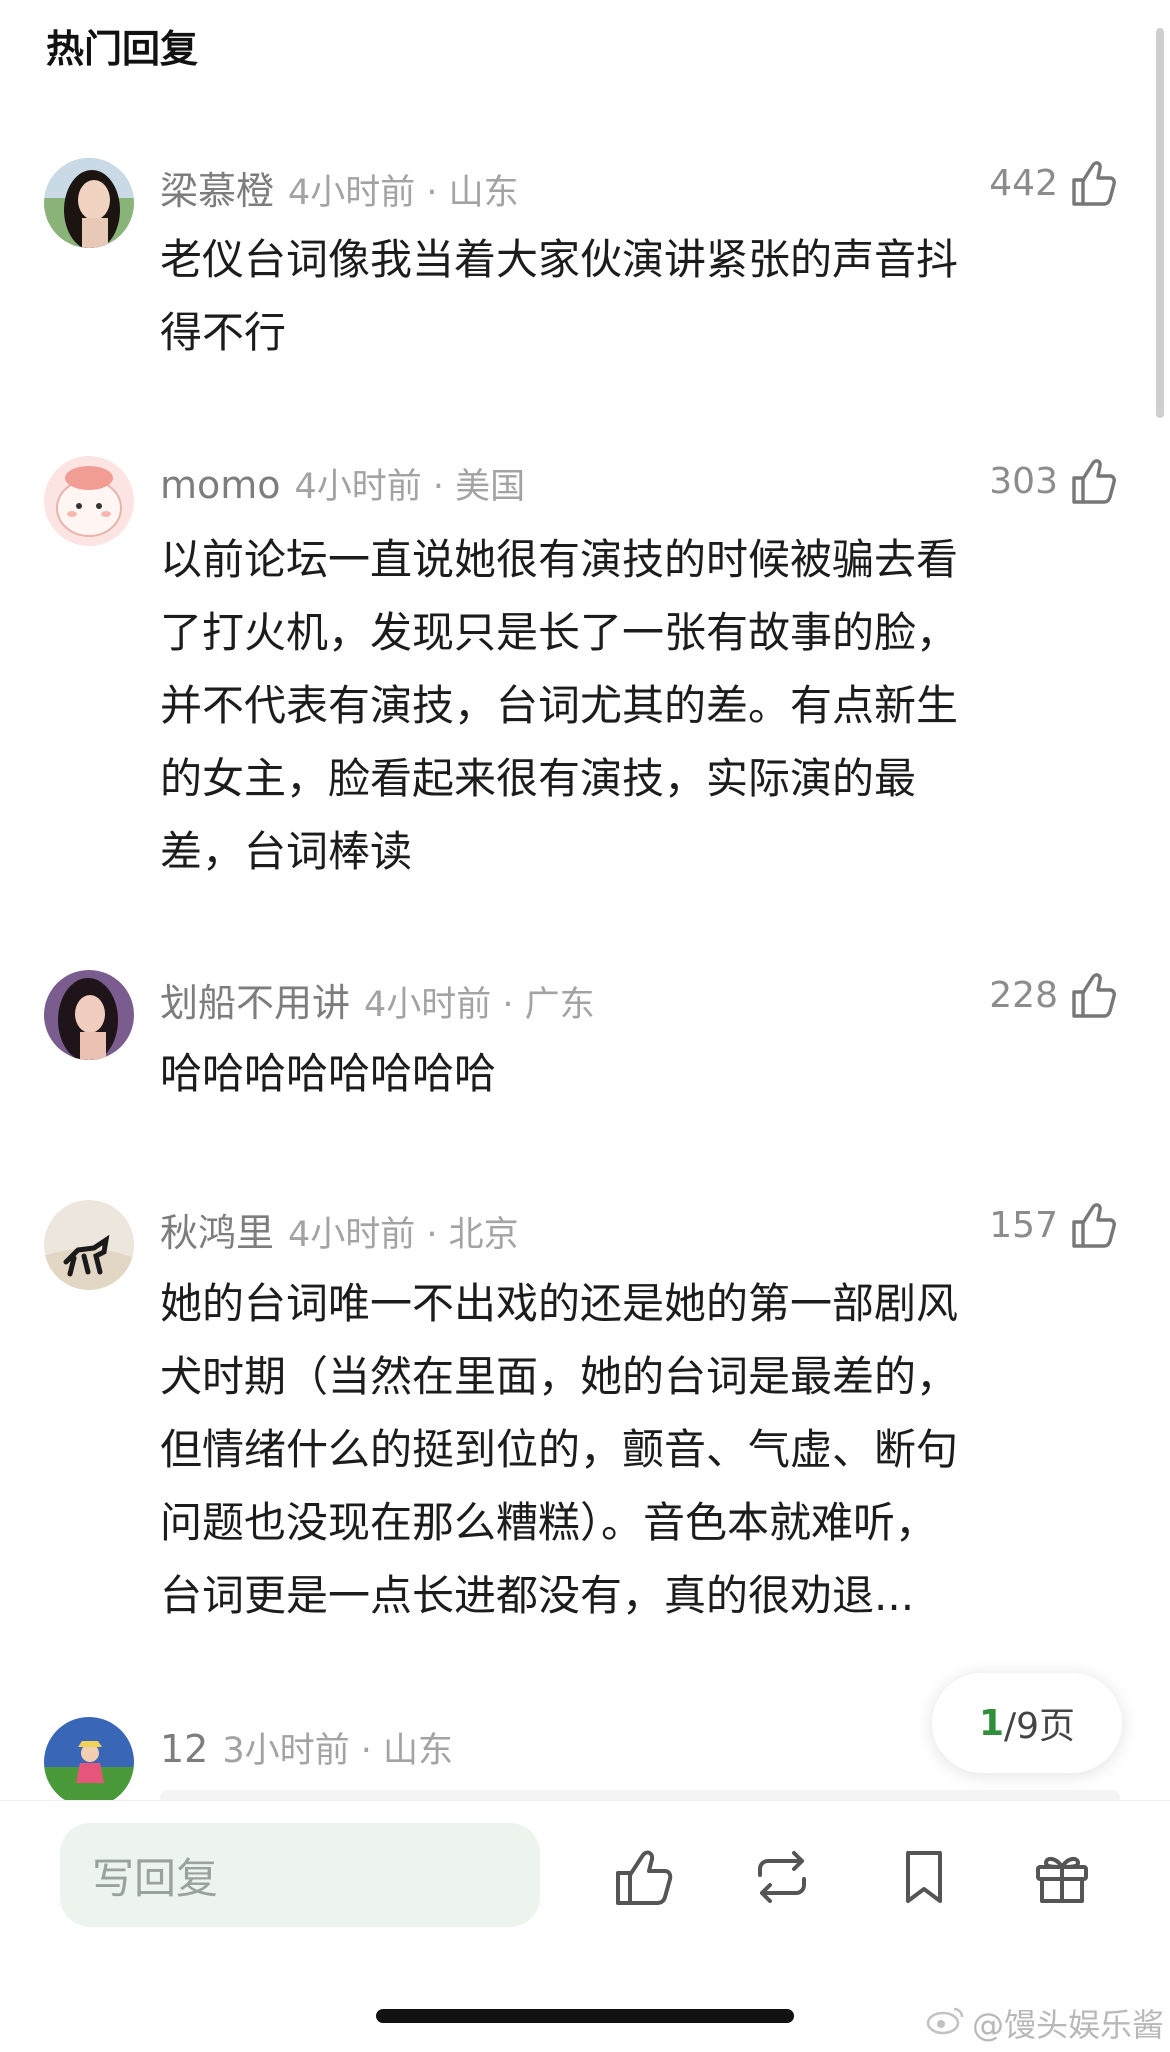 The image size is (1170, 2052). I want to click on scrollbar, so click(1160, 223).